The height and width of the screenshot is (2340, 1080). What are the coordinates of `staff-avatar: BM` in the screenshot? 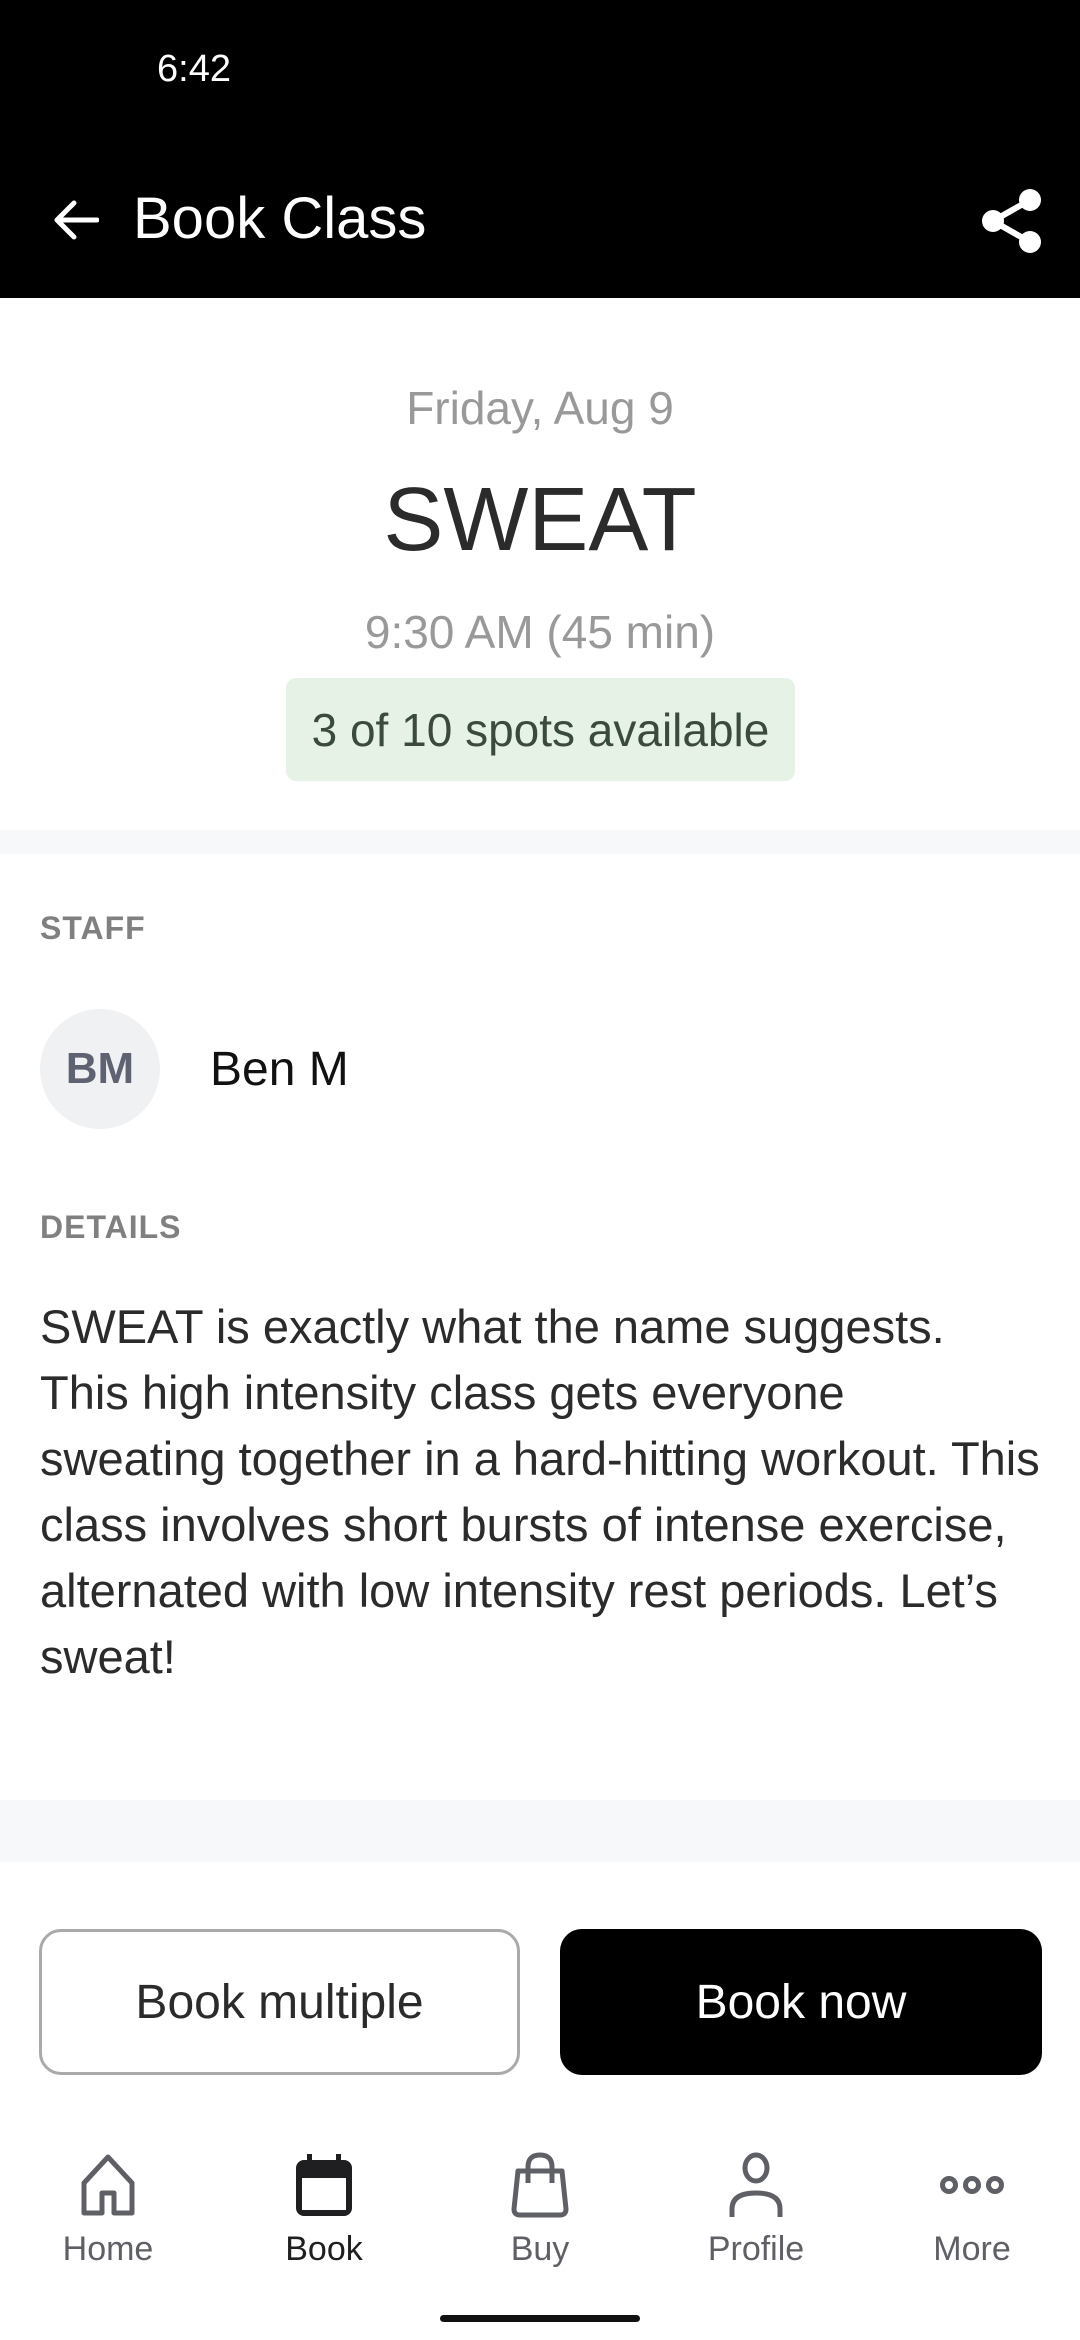 It's located at (100, 1069).